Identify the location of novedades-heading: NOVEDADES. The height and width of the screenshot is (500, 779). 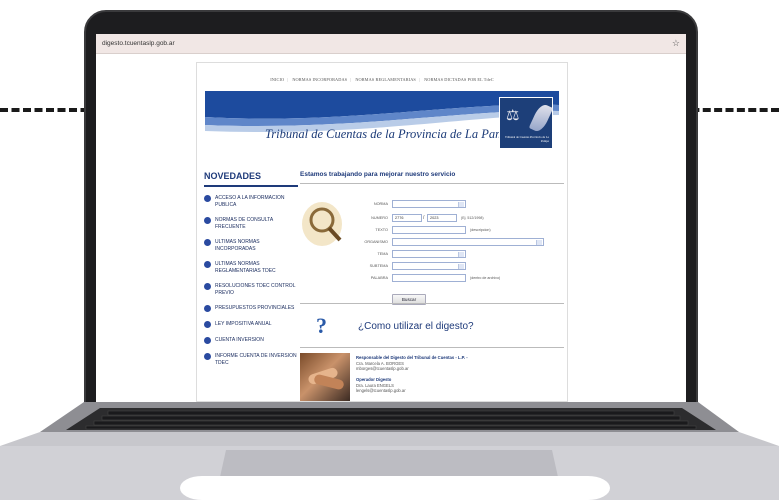
(251, 179).